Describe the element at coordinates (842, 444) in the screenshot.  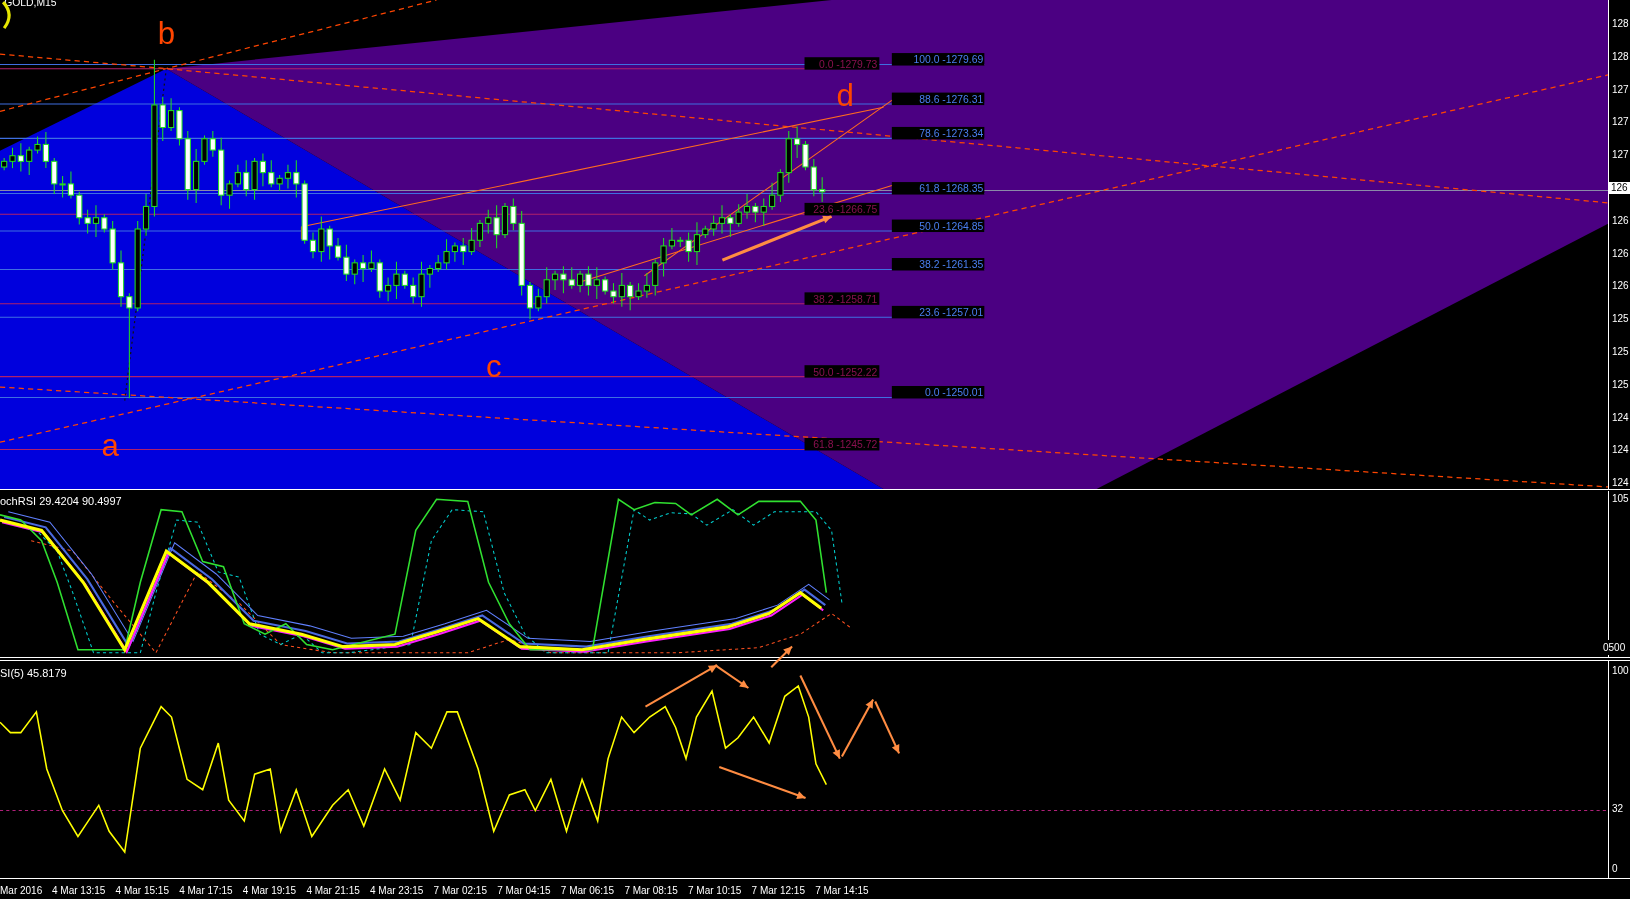
I see `fib-level-label: 61.8 -1245.72` at that location.